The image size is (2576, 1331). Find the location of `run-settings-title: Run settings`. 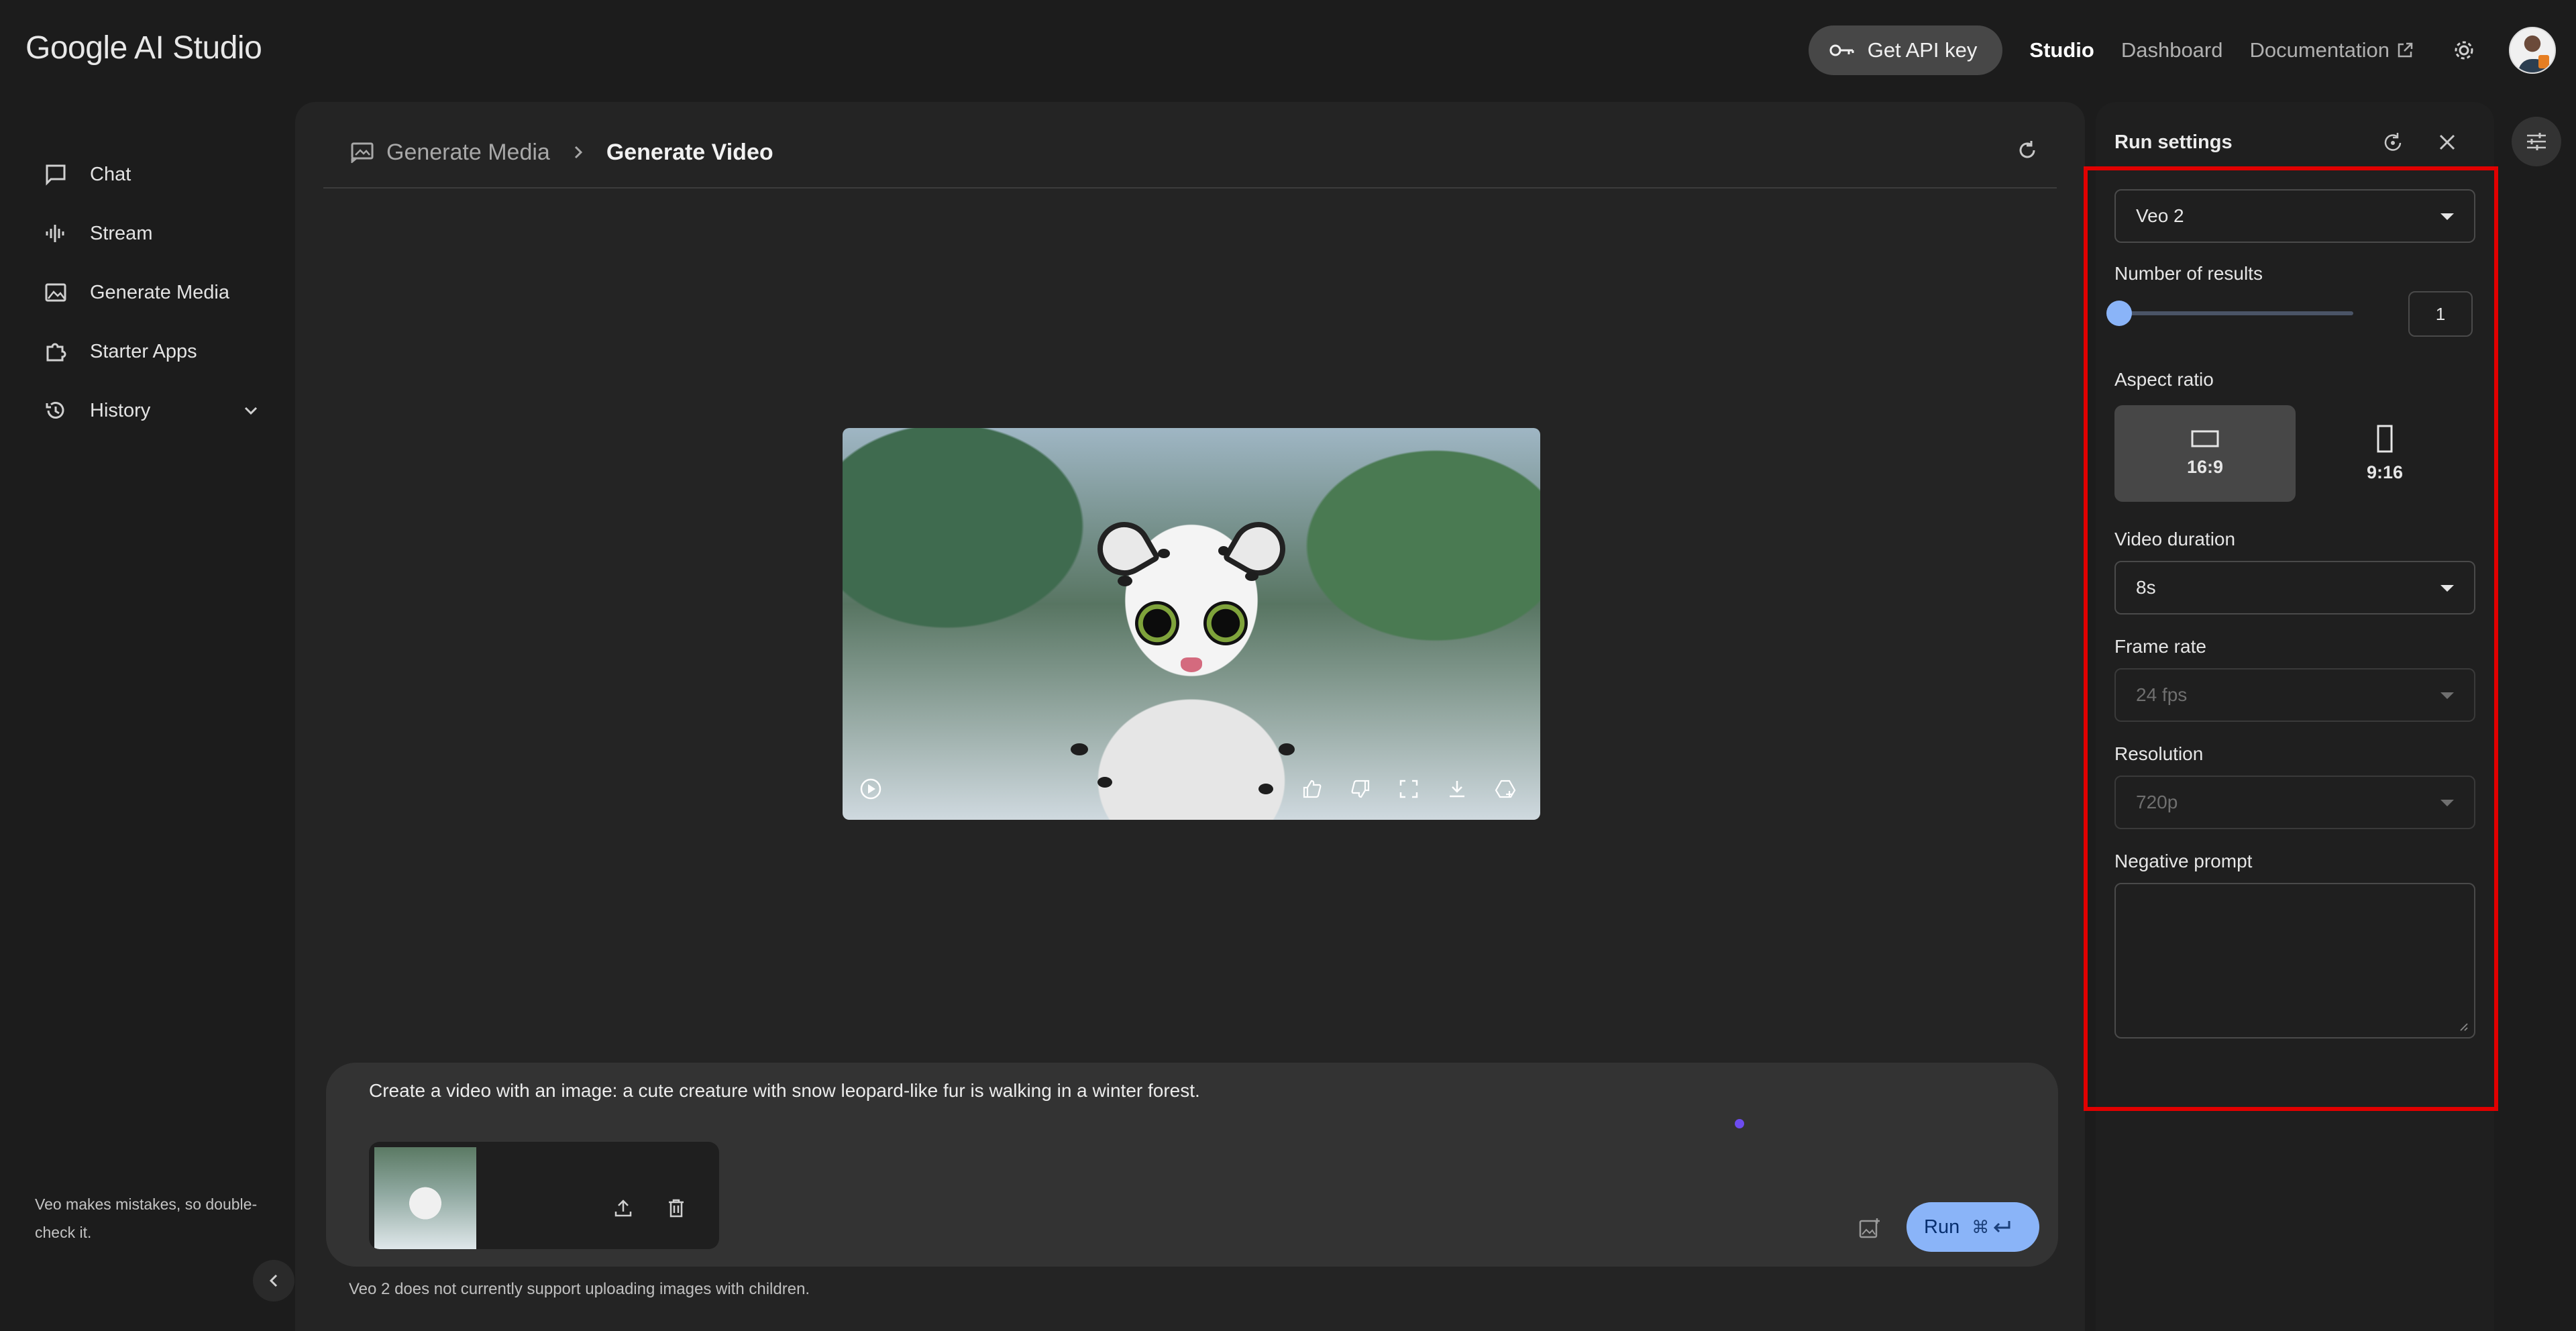

run-settings-title: Run settings is located at coordinates (2173, 142).